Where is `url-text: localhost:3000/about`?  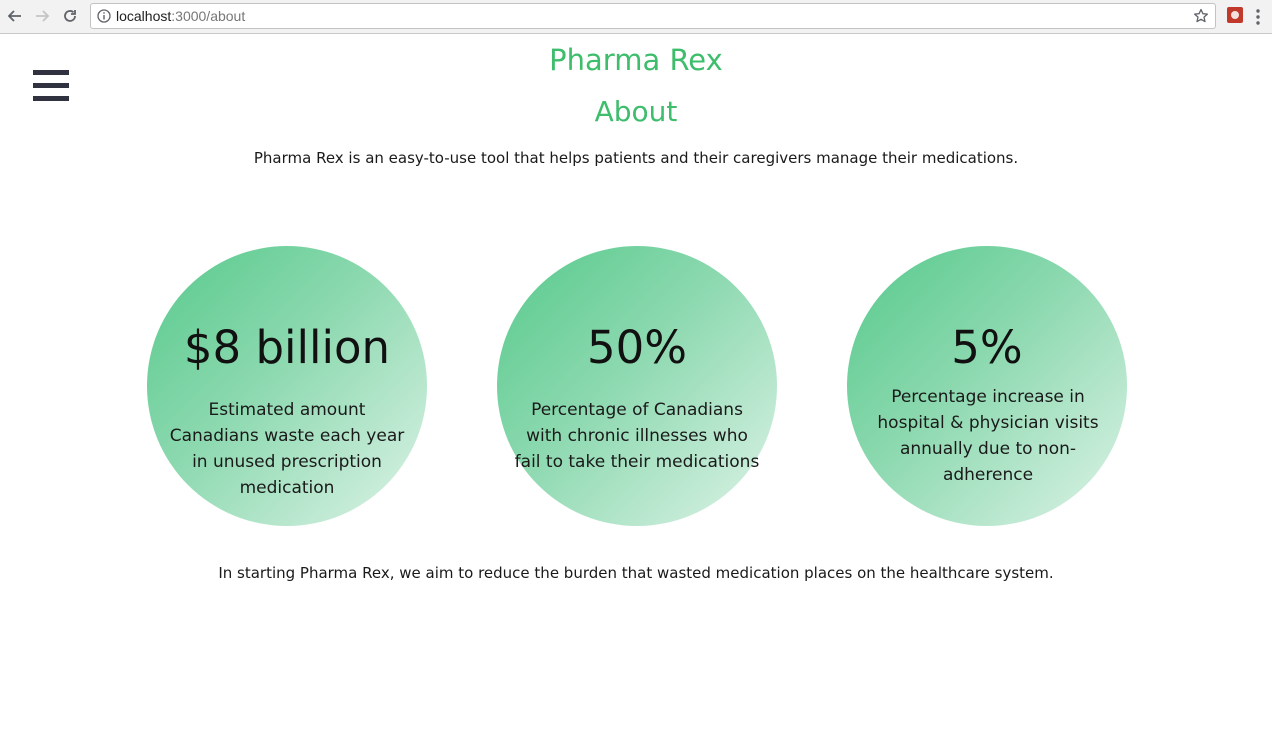
url-text: localhost:3000/about is located at coordinates (180, 16).